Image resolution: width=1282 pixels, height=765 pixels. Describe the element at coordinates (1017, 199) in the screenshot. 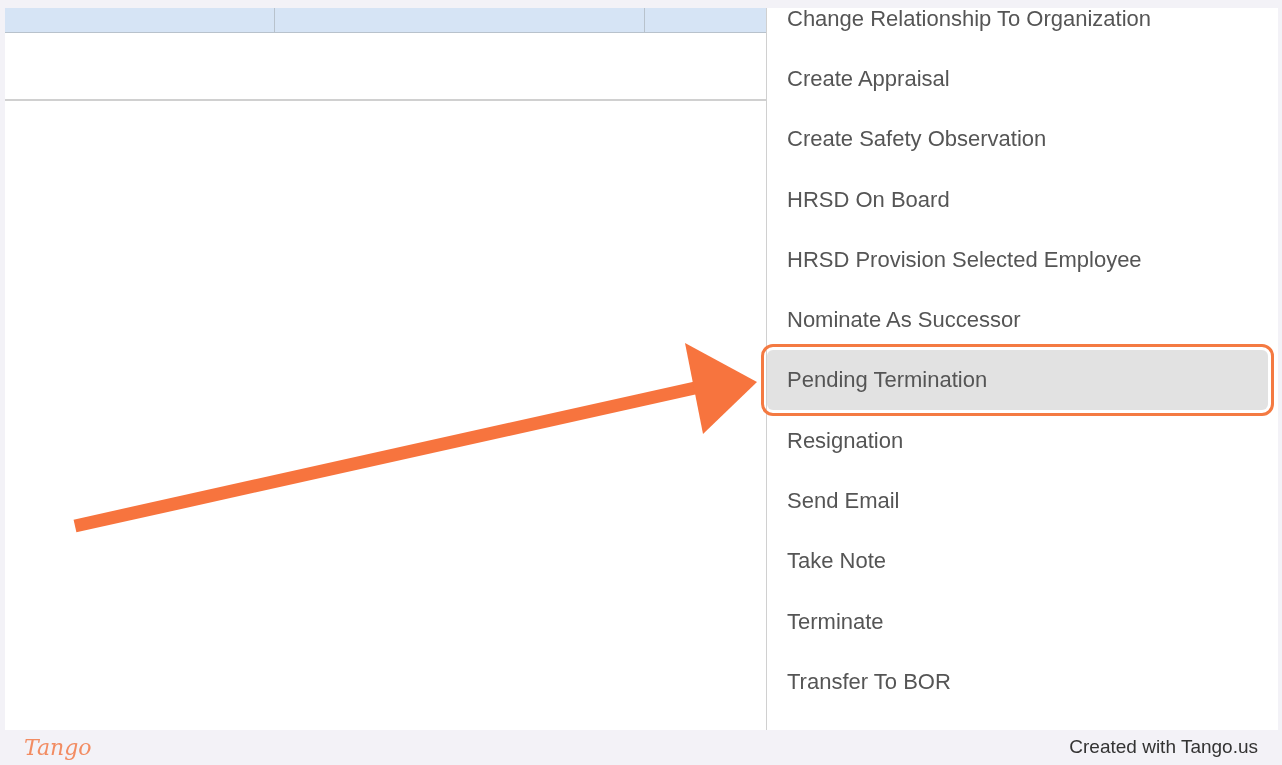

I see `menu-item: HRSD On Board` at that location.